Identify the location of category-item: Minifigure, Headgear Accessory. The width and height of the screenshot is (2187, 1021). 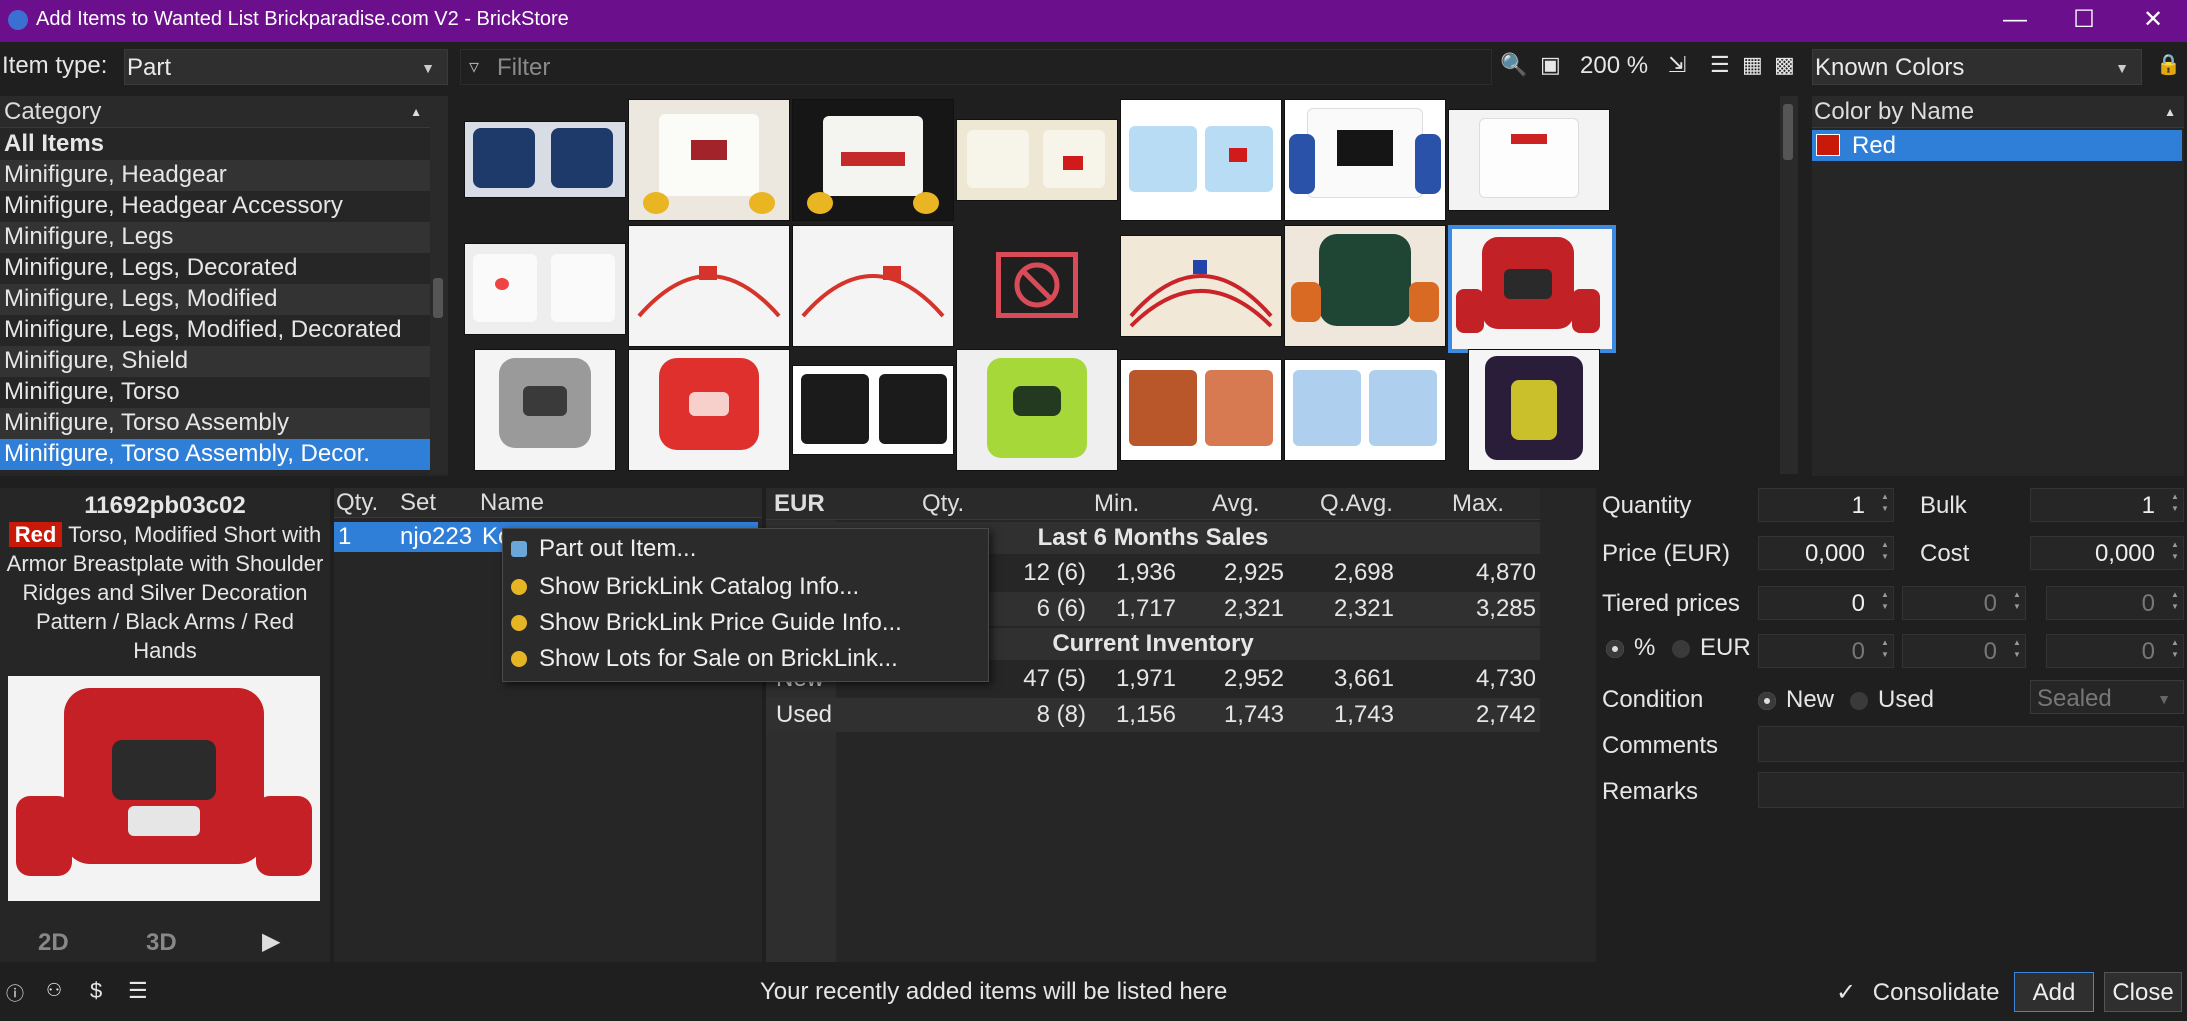
(216, 206).